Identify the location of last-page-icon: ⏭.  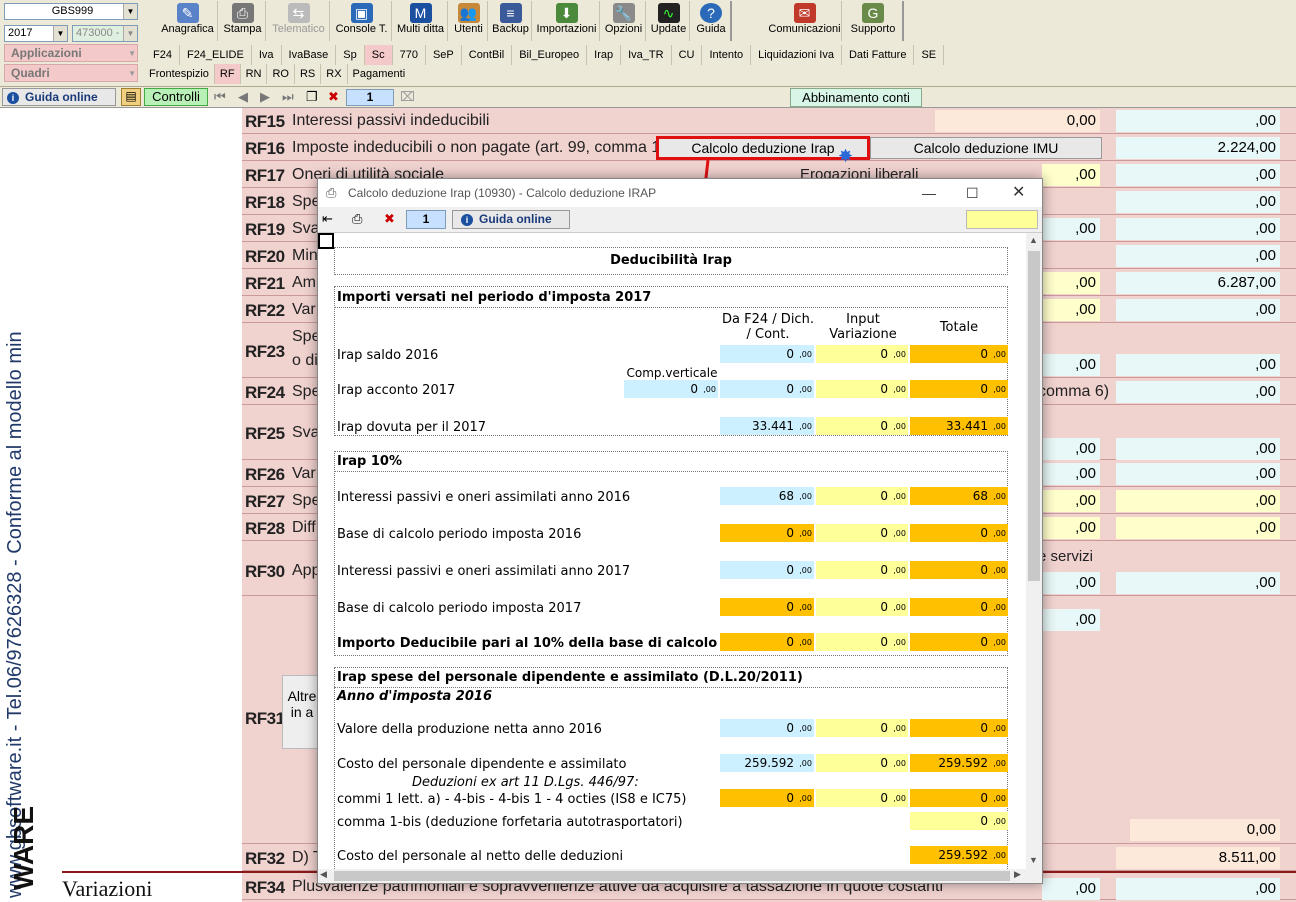
(288, 97).